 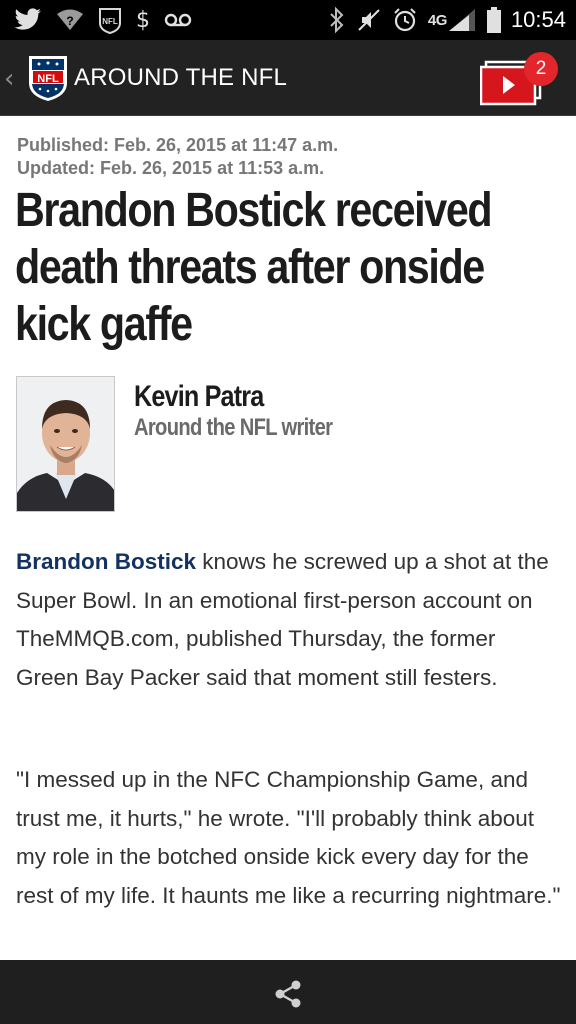 I want to click on bottom-bar, so click(x=288, y=992).